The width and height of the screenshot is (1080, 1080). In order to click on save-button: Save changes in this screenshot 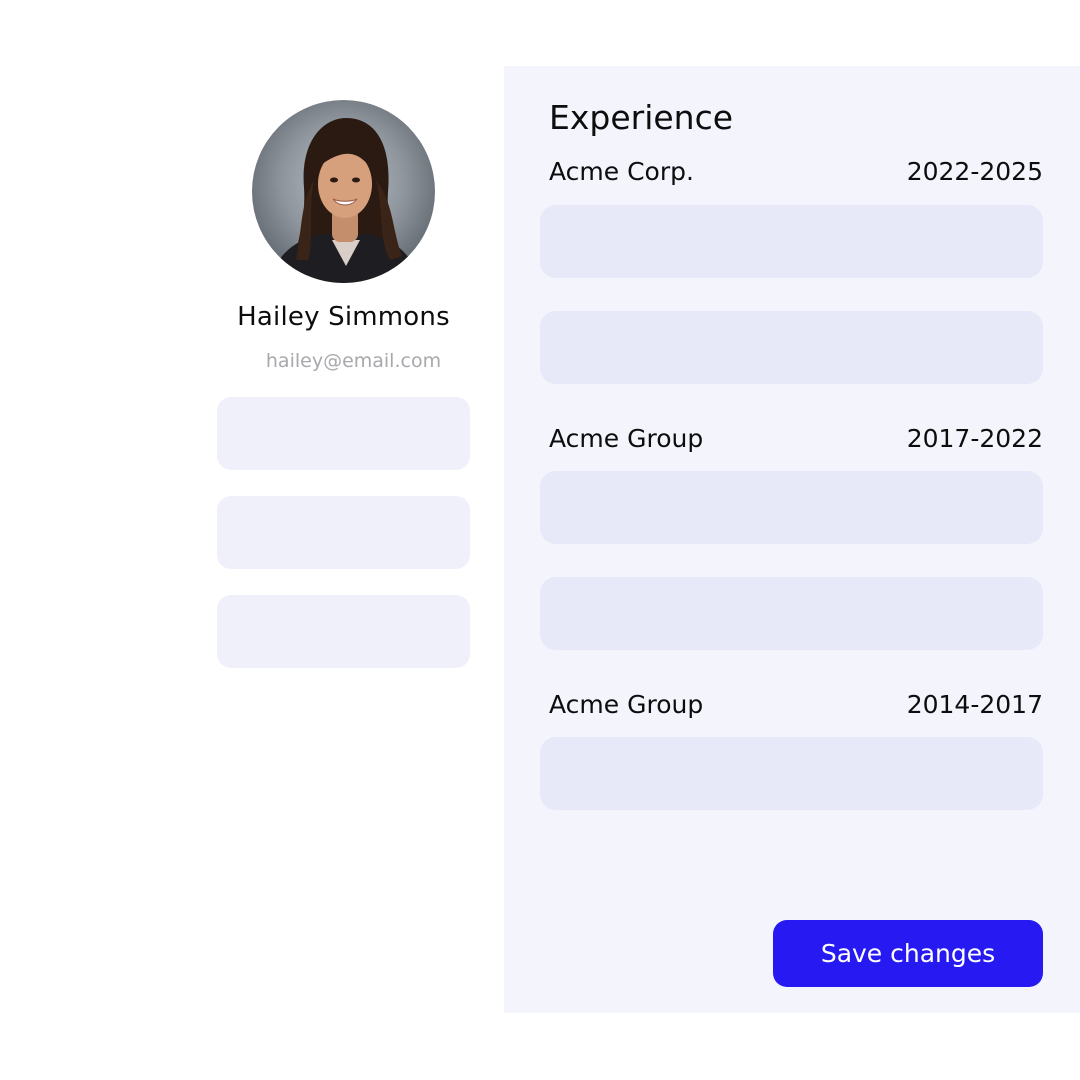, I will do `click(908, 953)`.